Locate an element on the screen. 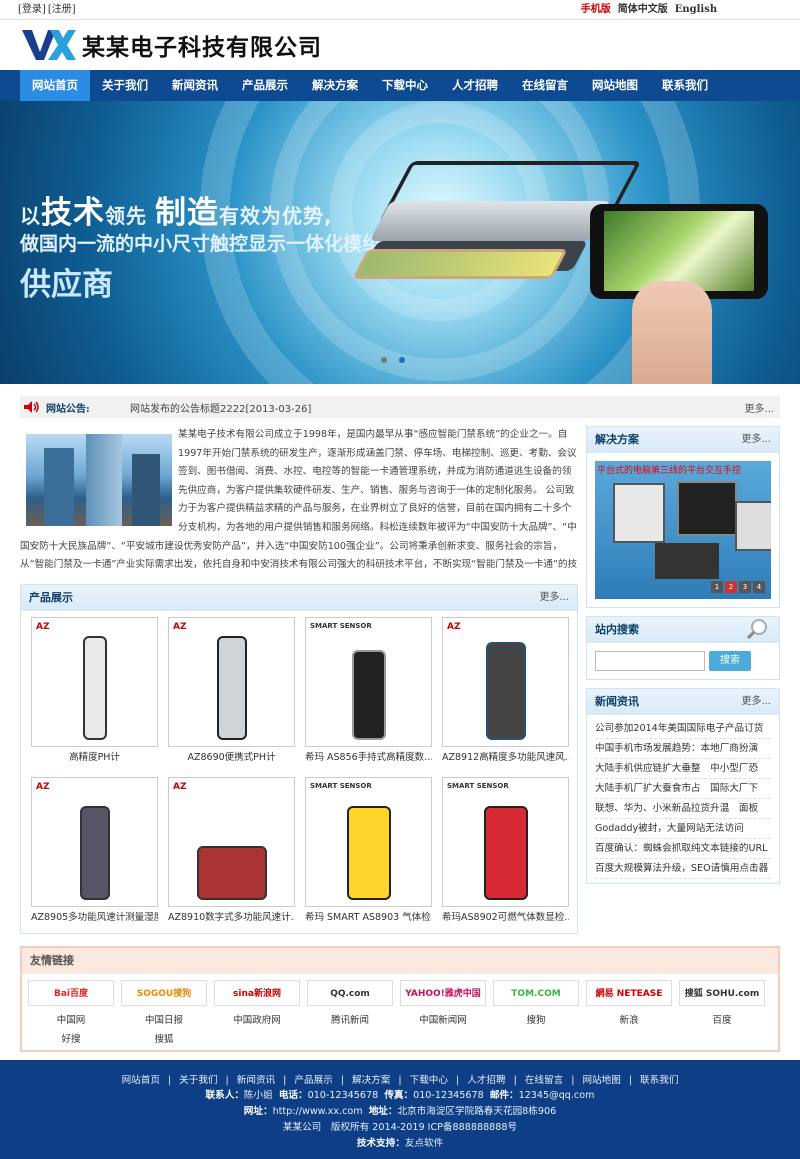 This screenshot has width=800, height=1159. register-link: [注册] is located at coordinates (62, 9).